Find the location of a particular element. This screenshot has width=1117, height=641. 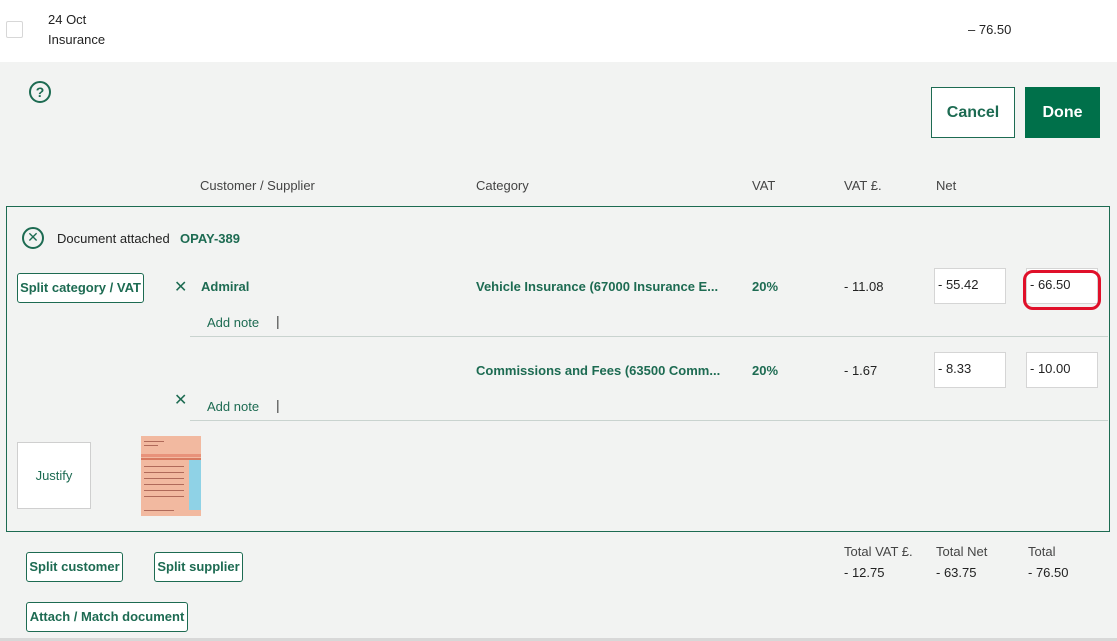

split-supplier-button: Split supplier is located at coordinates (198, 567).